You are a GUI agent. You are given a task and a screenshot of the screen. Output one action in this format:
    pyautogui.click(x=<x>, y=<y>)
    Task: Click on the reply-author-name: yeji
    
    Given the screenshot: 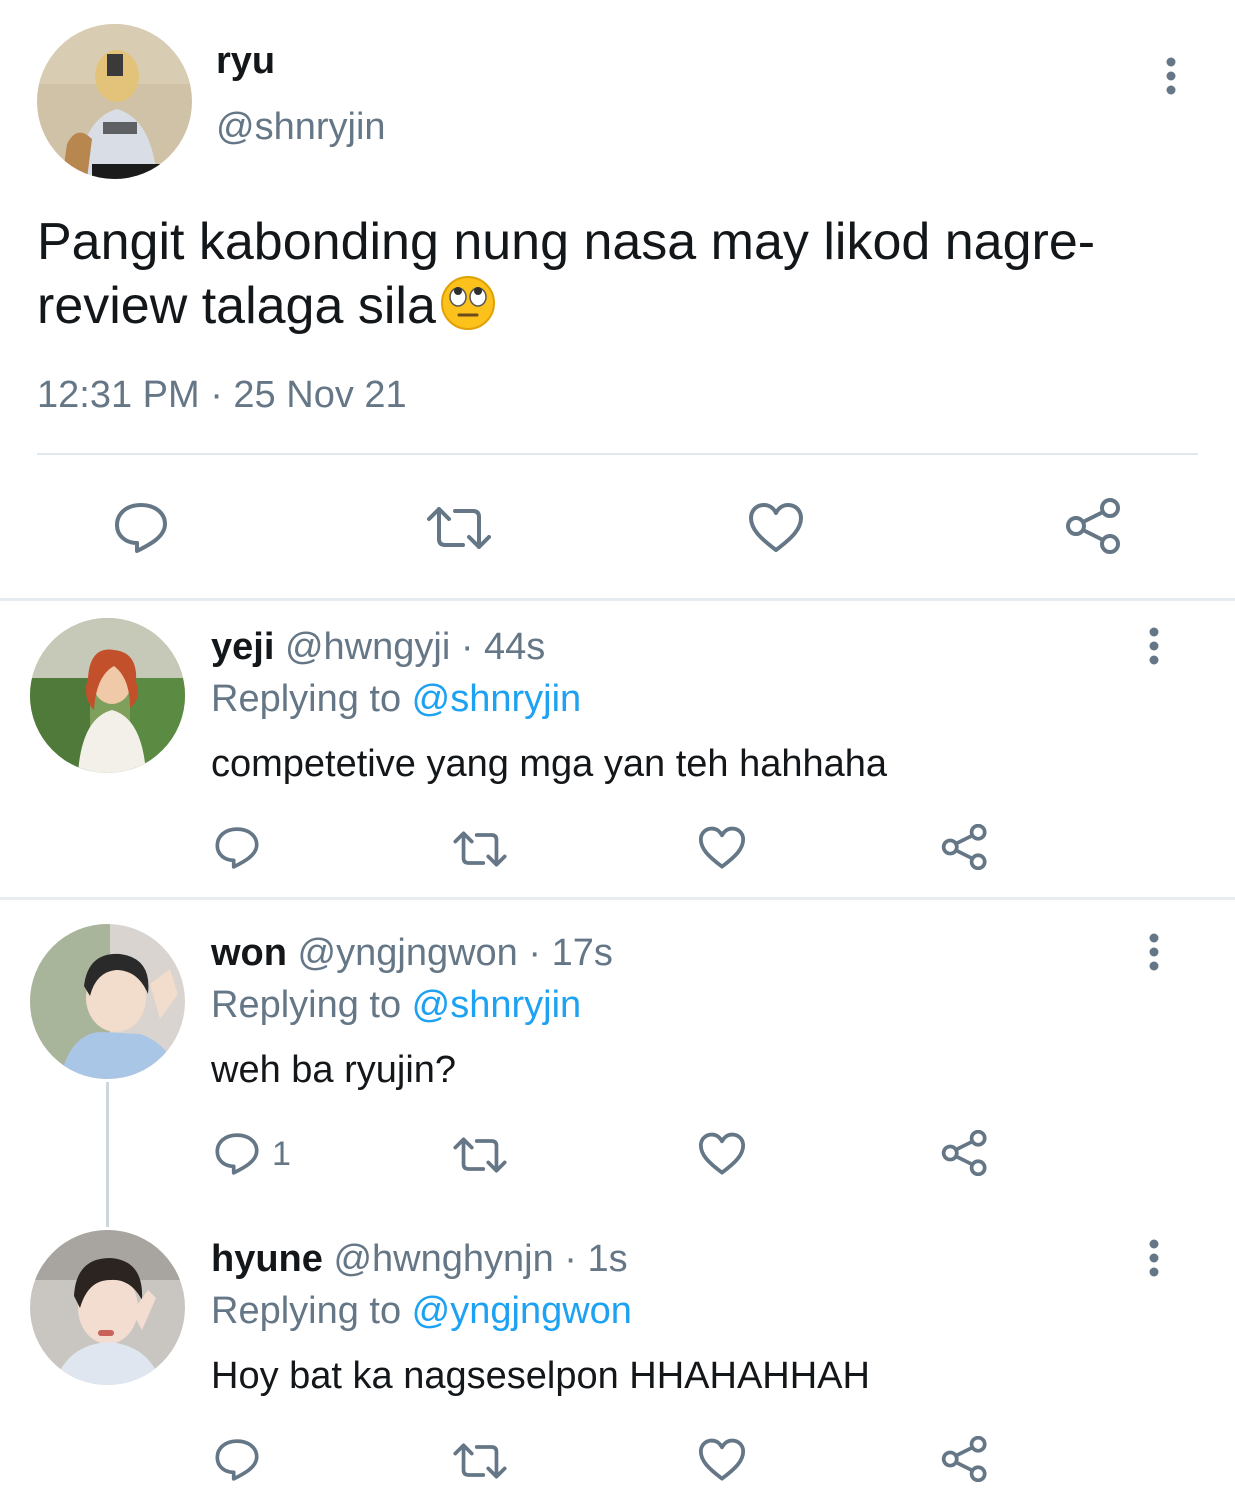 What is the action you would take?
    pyautogui.click(x=242, y=647)
    